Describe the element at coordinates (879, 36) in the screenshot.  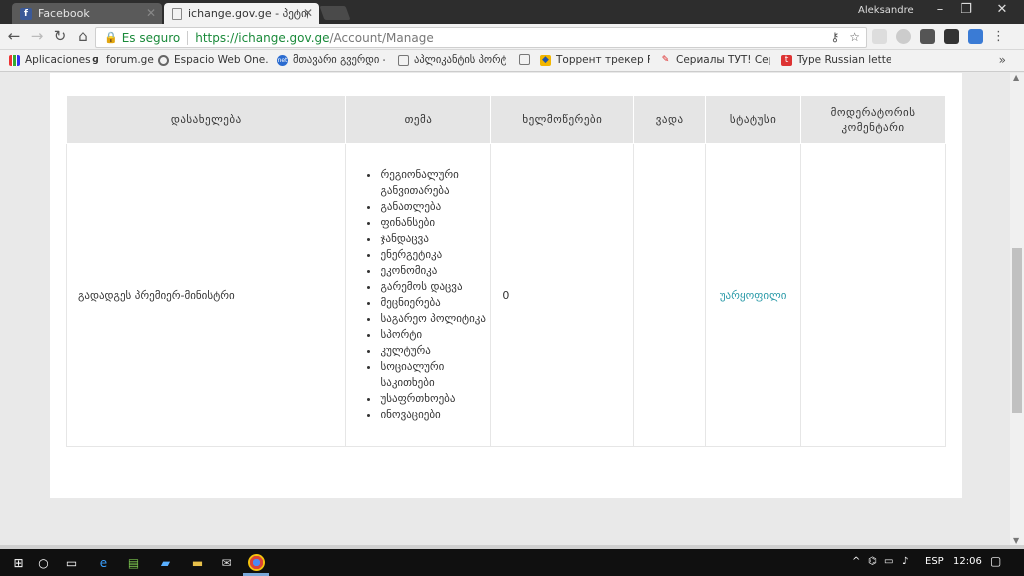
I see `extension-icon` at that location.